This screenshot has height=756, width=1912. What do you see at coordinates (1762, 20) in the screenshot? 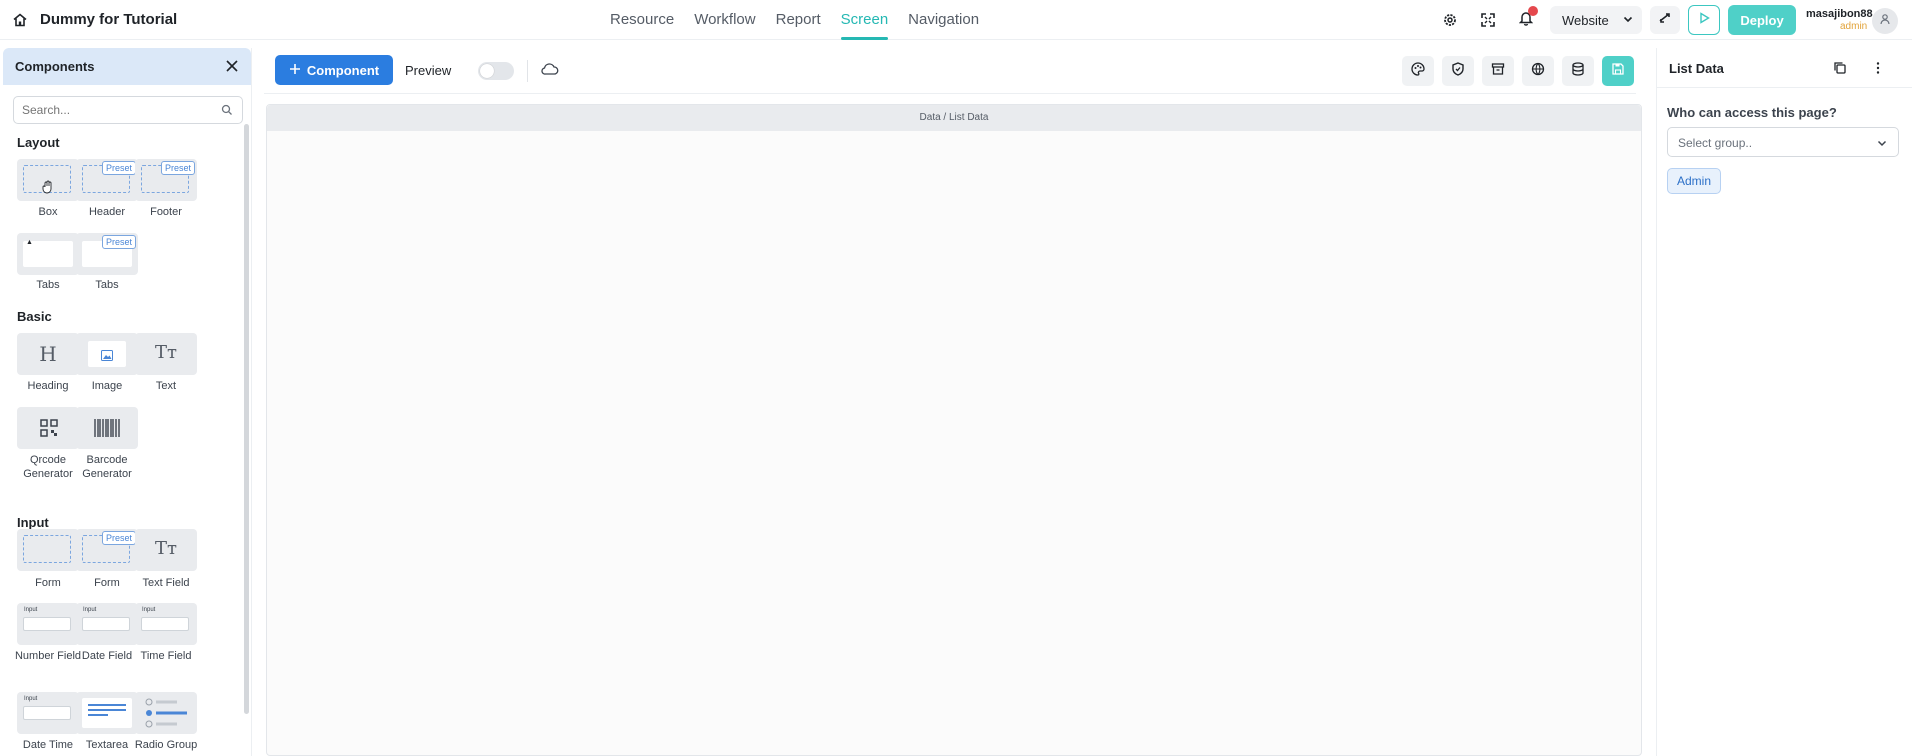
I see `deploy-button: Deploy` at bounding box center [1762, 20].